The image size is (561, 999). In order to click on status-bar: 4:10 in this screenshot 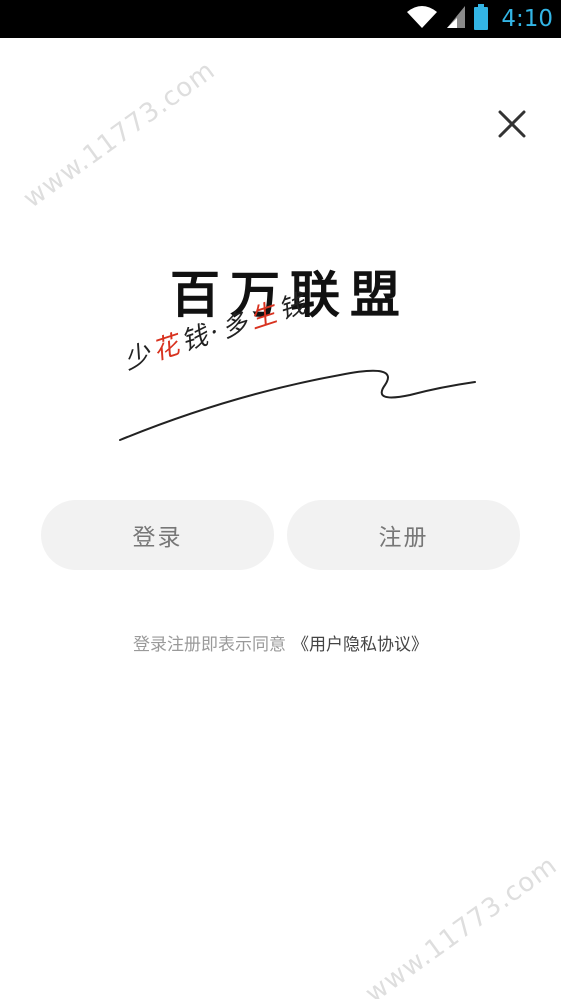, I will do `click(280, 19)`.